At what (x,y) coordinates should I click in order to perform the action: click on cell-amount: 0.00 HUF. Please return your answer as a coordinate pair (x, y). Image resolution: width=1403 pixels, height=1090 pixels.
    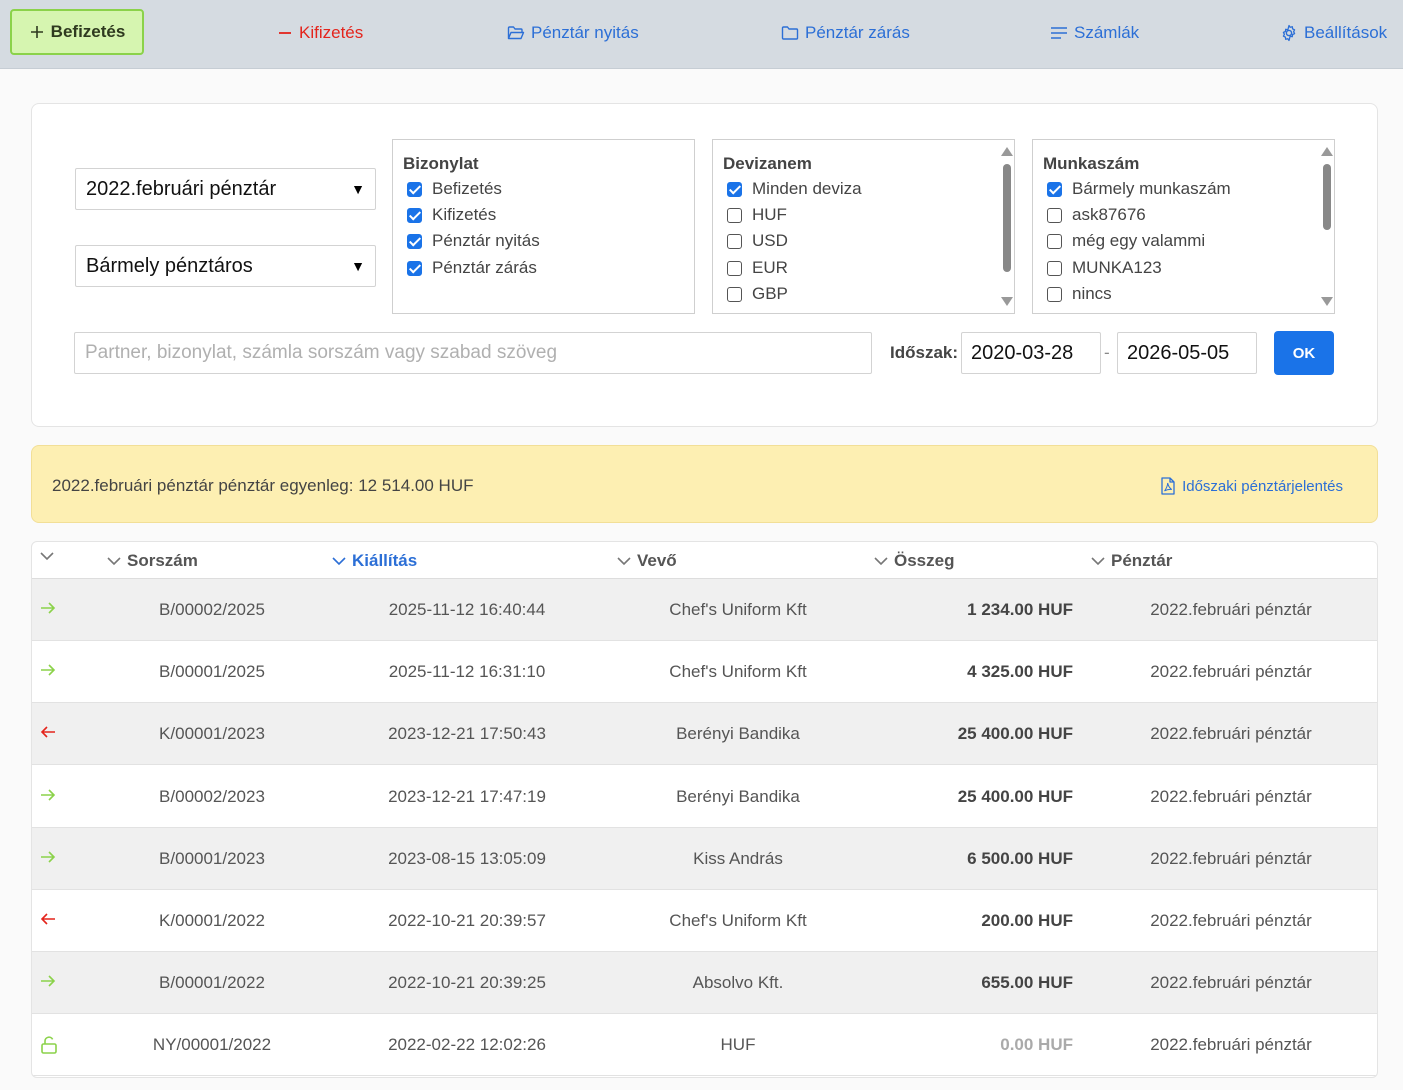
    Looking at the image, I should click on (1036, 1045).